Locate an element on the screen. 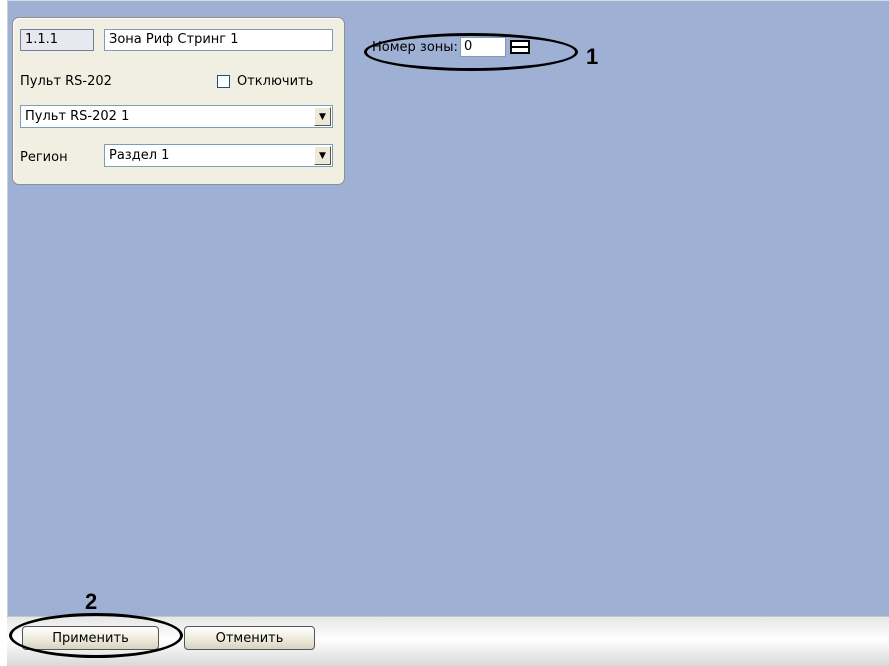  console-select-value: Пульт RS-202 1 is located at coordinates (77, 116).